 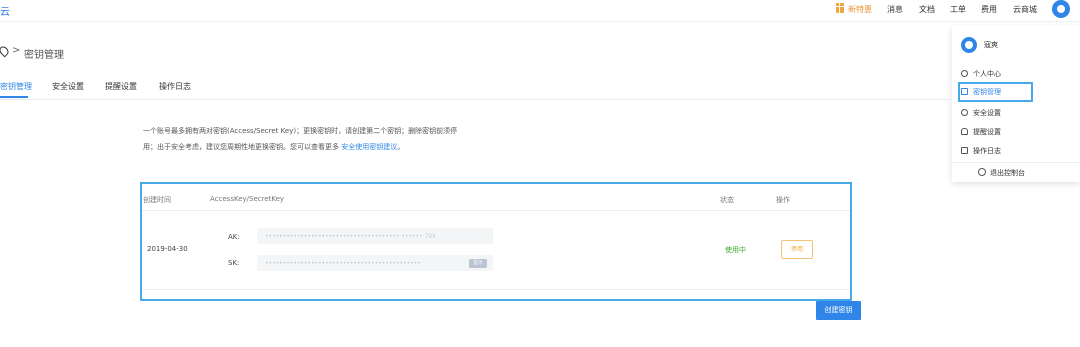 I want to click on disable-button: 停用, so click(x=797, y=249).